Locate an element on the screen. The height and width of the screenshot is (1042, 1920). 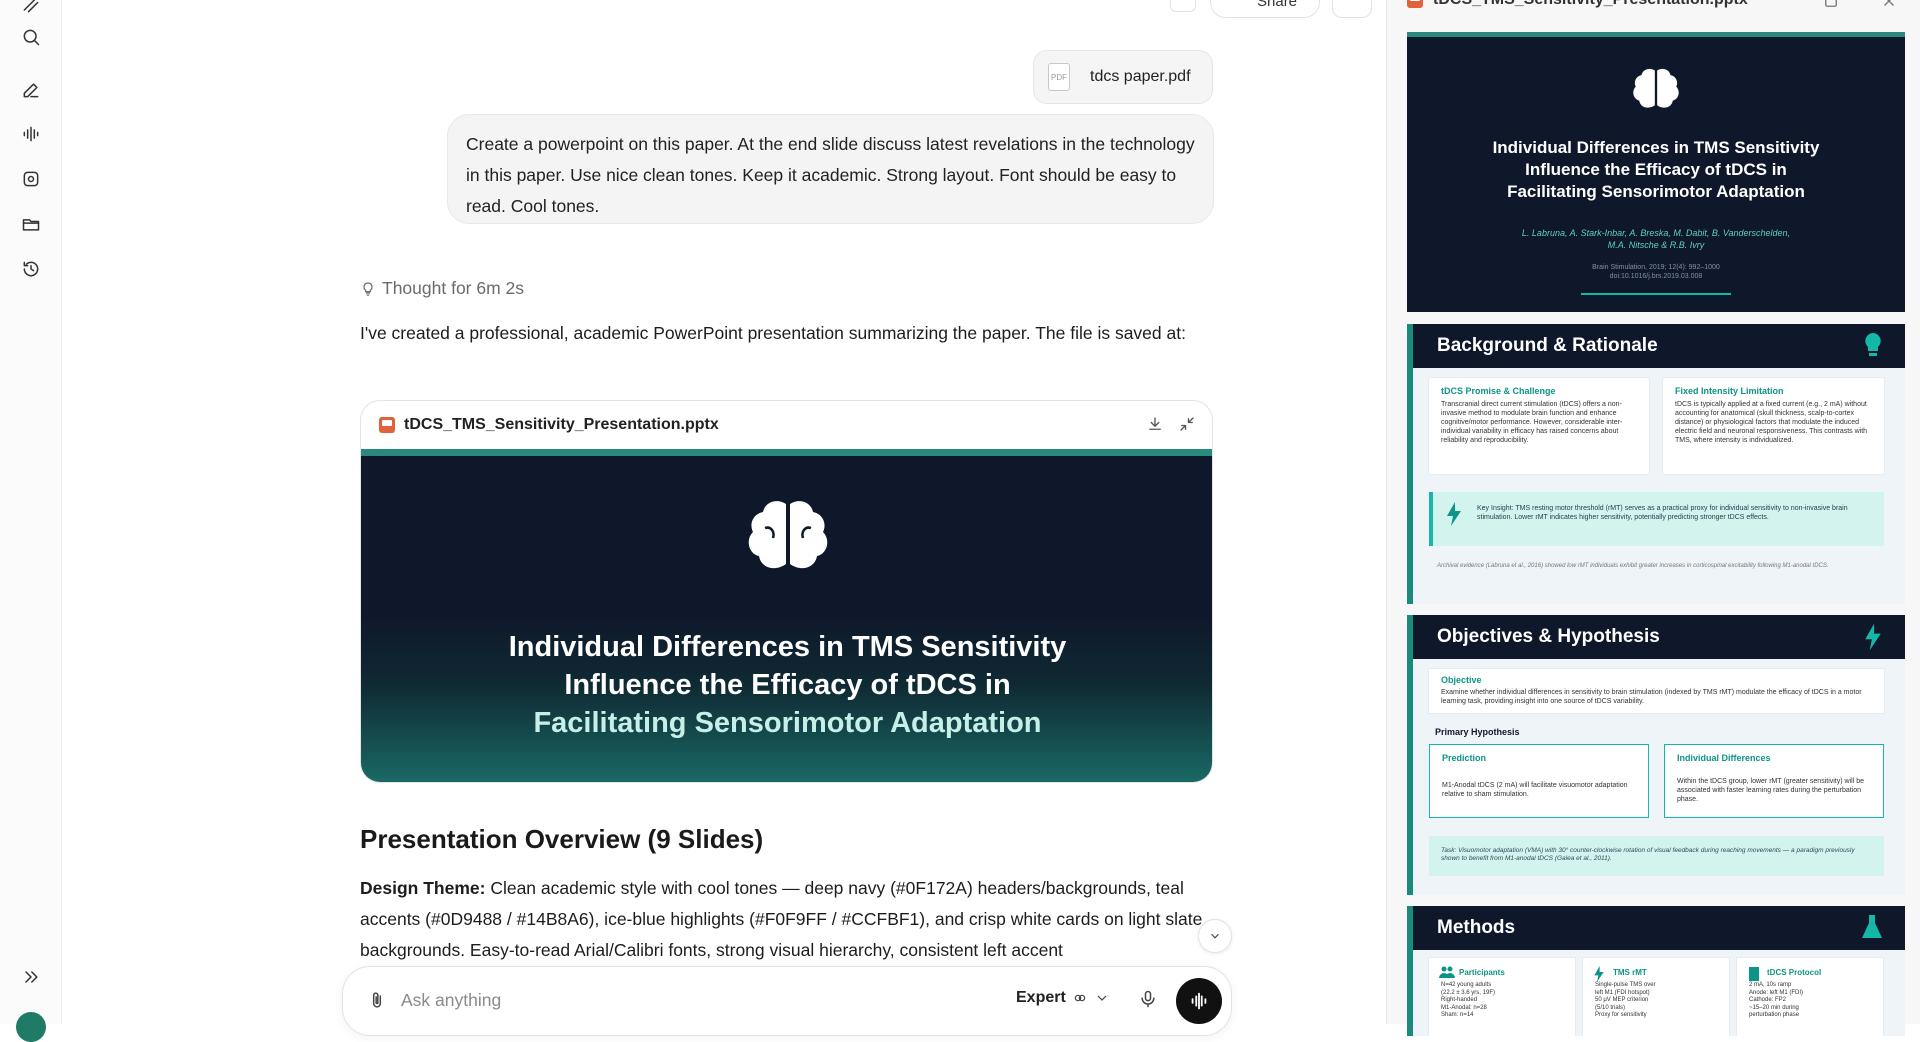
collapse-icon is located at coordinates (1187, 424).